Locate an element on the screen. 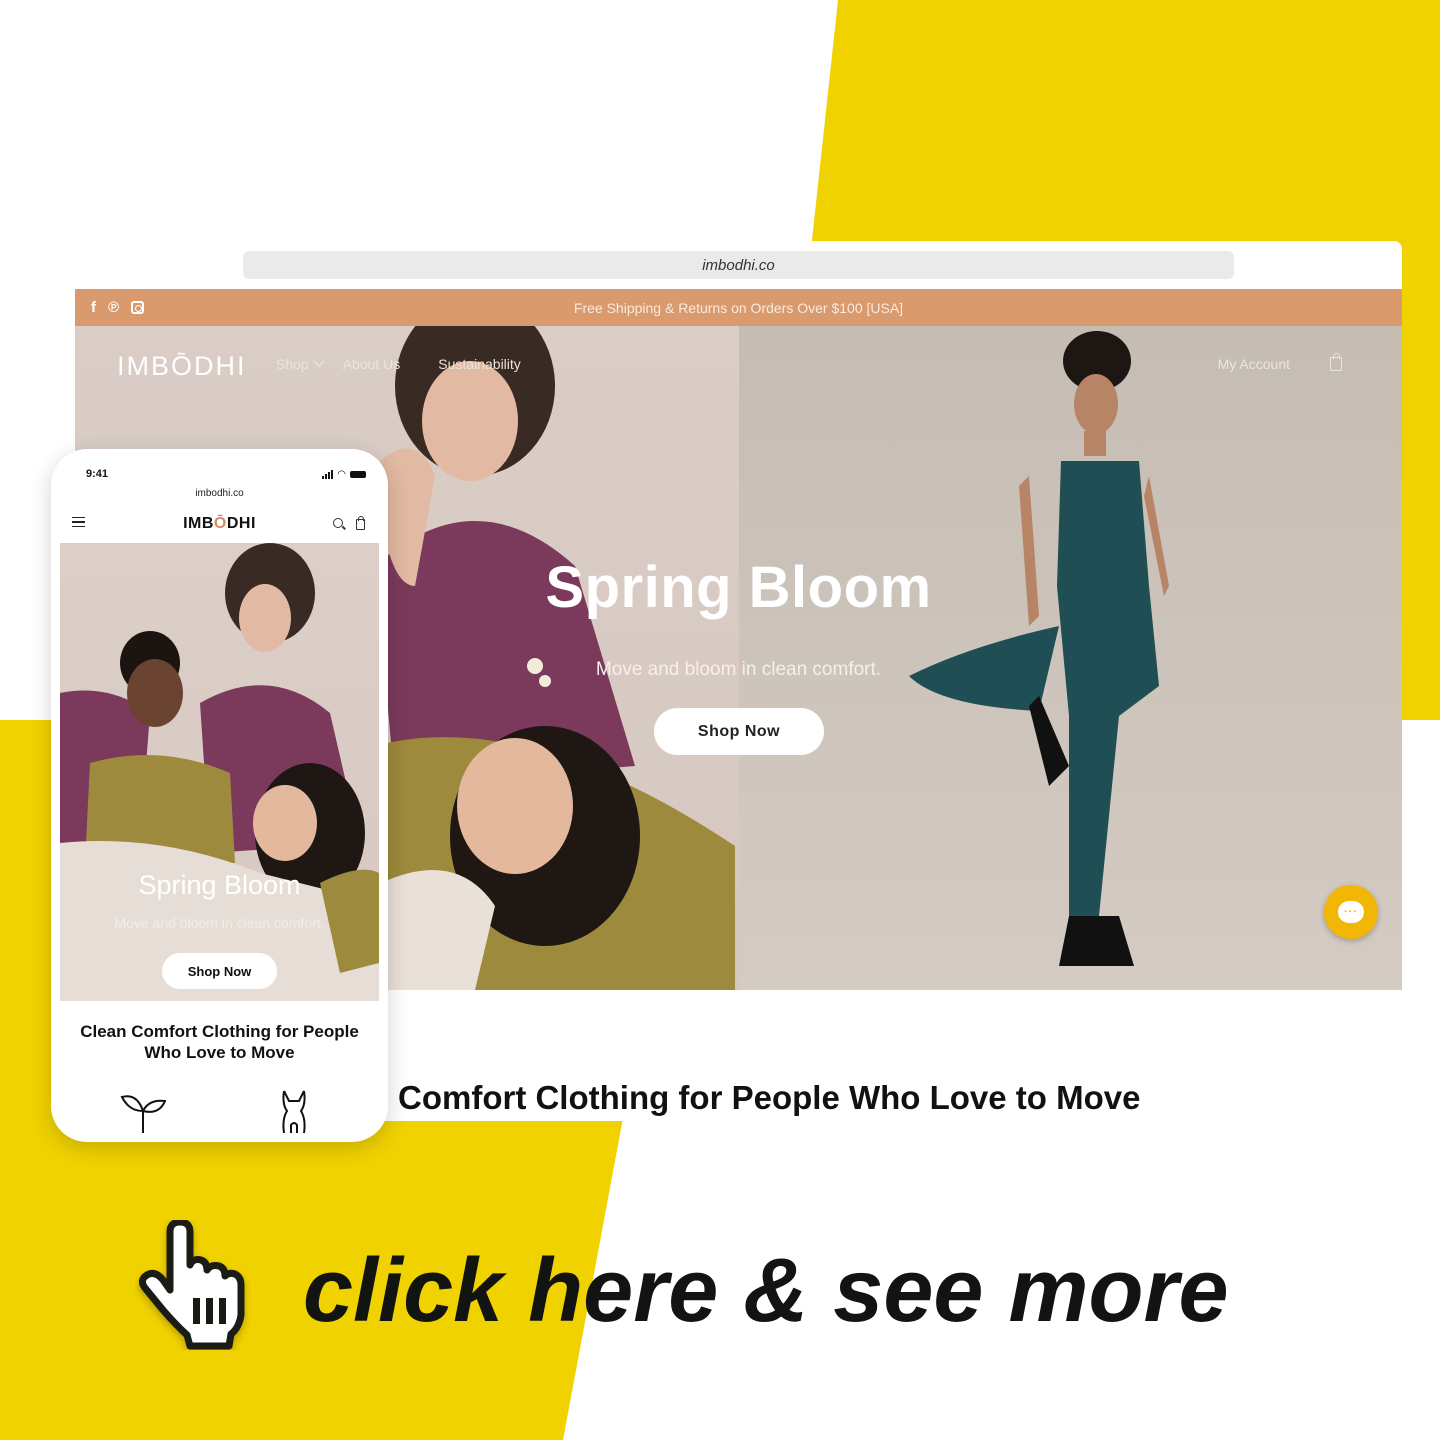  site-logo: IMBŌDHI is located at coordinates (182, 366).